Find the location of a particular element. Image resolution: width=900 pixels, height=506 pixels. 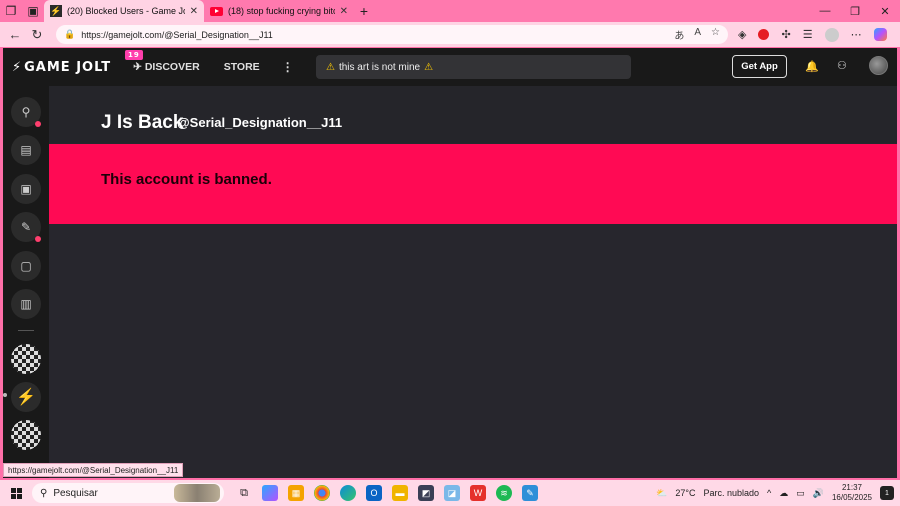

search-placeholder: Pesquisar is located at coordinates (75, 493).